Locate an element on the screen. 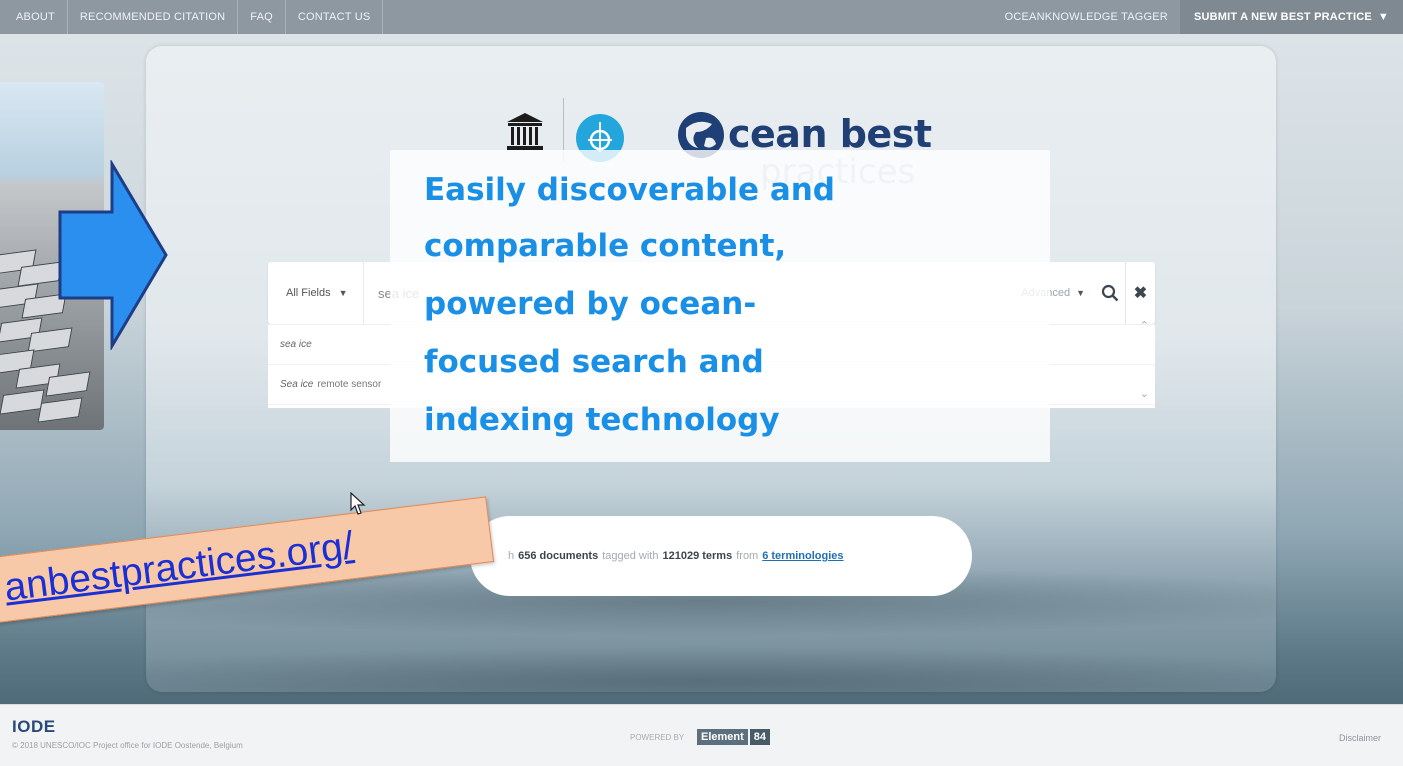  element84-logo: Element 84 is located at coordinates (734, 737).